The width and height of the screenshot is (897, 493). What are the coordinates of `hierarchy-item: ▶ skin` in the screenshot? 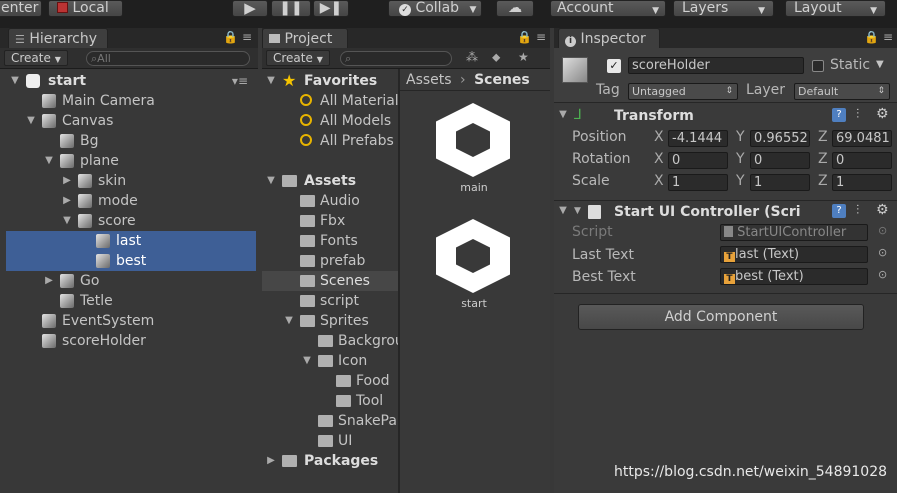 It's located at (131, 181).